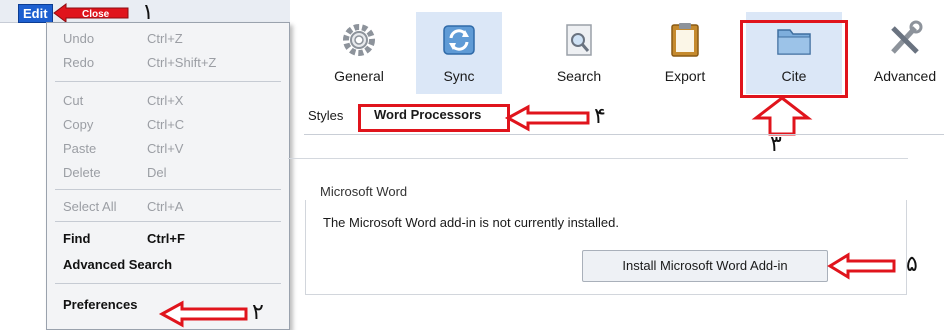  What do you see at coordinates (359, 40) in the screenshot?
I see `gear-icon` at bounding box center [359, 40].